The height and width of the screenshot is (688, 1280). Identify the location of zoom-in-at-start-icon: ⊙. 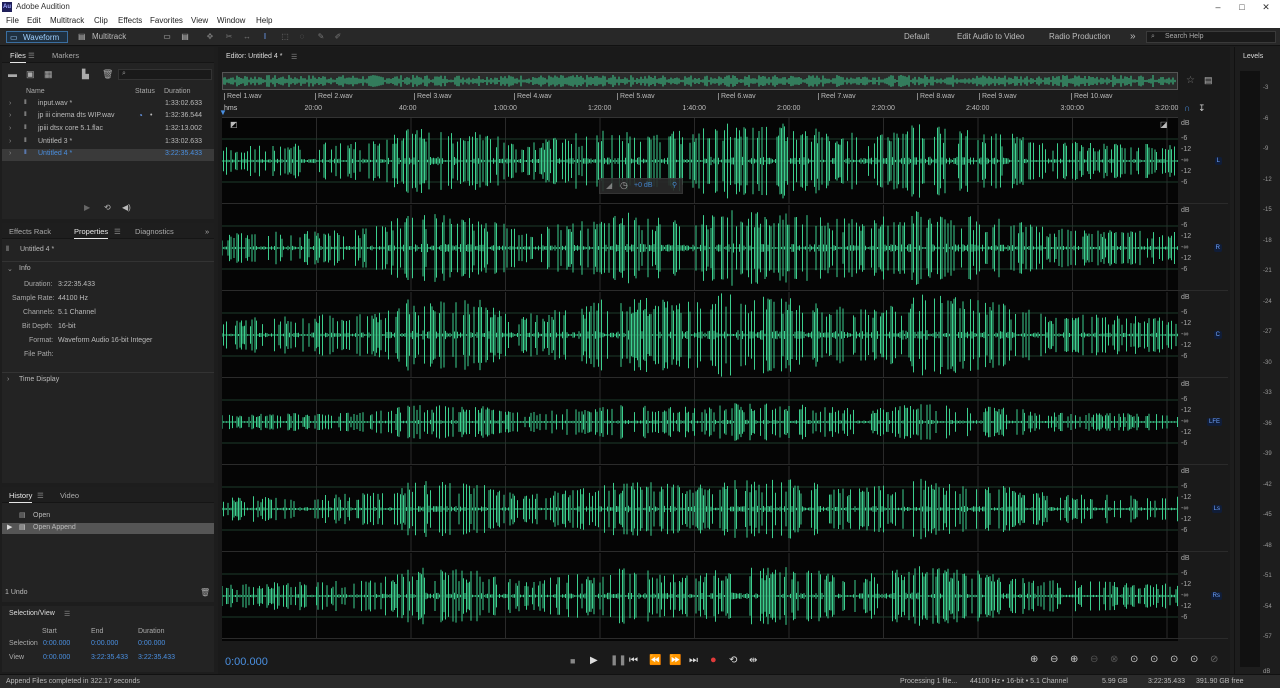
(1134, 659).